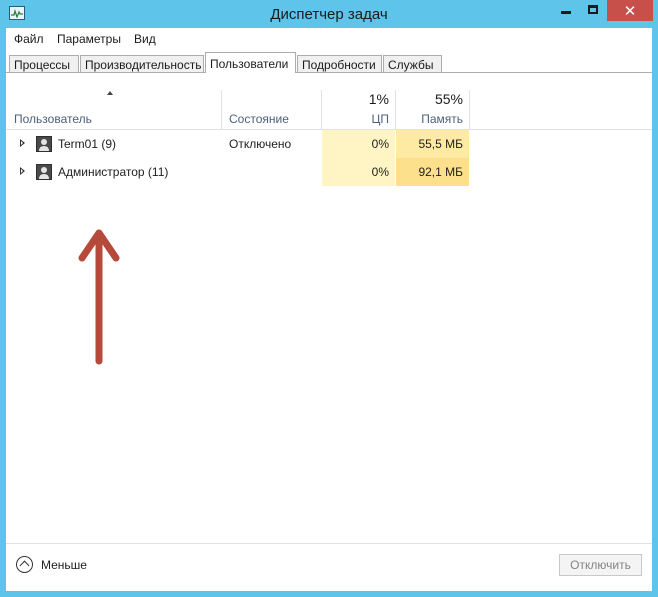 This screenshot has width=658, height=597. I want to click on disconnect-button: Отключить, so click(600, 565).